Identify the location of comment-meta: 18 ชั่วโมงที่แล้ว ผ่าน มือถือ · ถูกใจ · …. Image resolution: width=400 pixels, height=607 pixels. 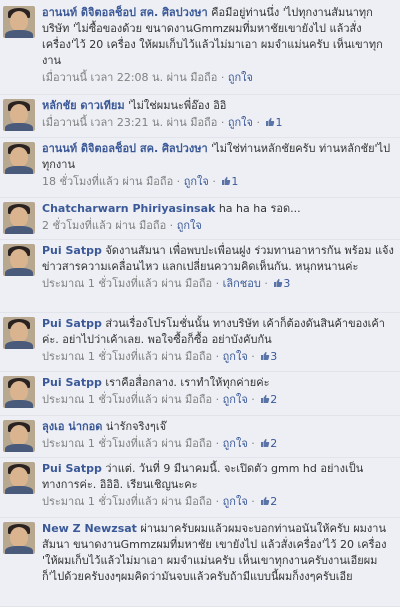
(218, 182).